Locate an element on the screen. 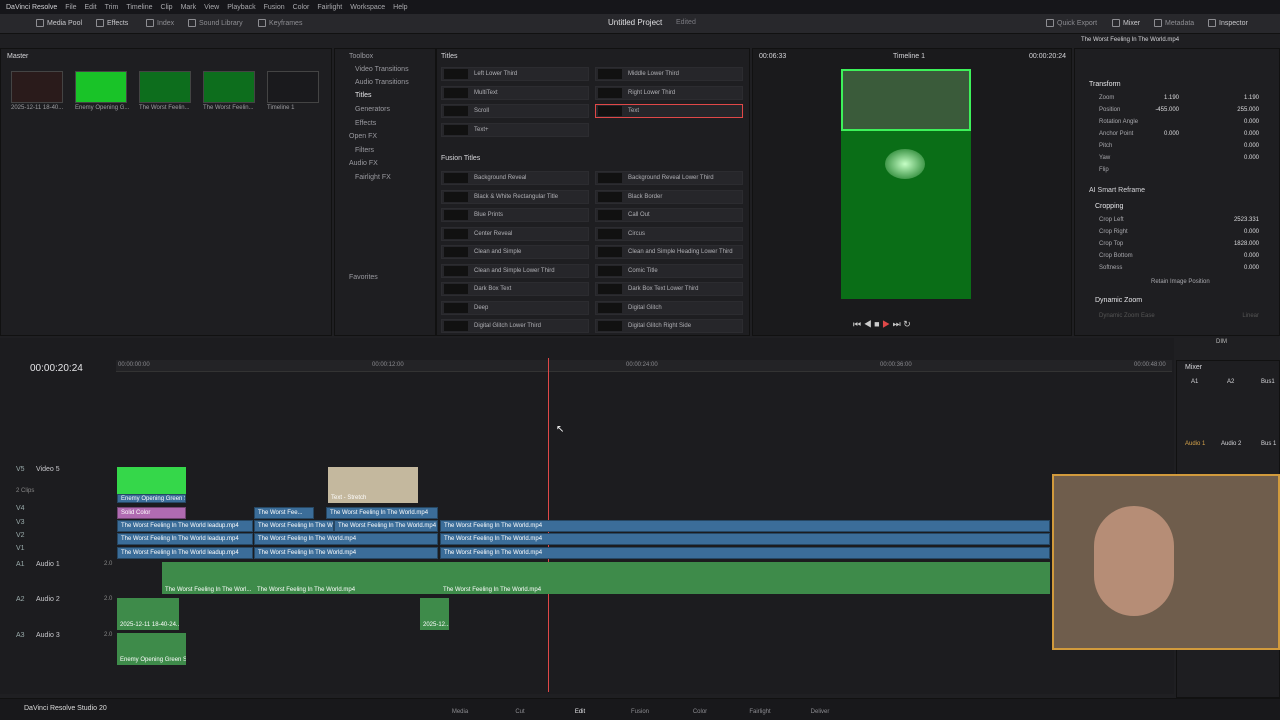 The image size is (1280, 720). stop-icon: ■ is located at coordinates (876, 324).